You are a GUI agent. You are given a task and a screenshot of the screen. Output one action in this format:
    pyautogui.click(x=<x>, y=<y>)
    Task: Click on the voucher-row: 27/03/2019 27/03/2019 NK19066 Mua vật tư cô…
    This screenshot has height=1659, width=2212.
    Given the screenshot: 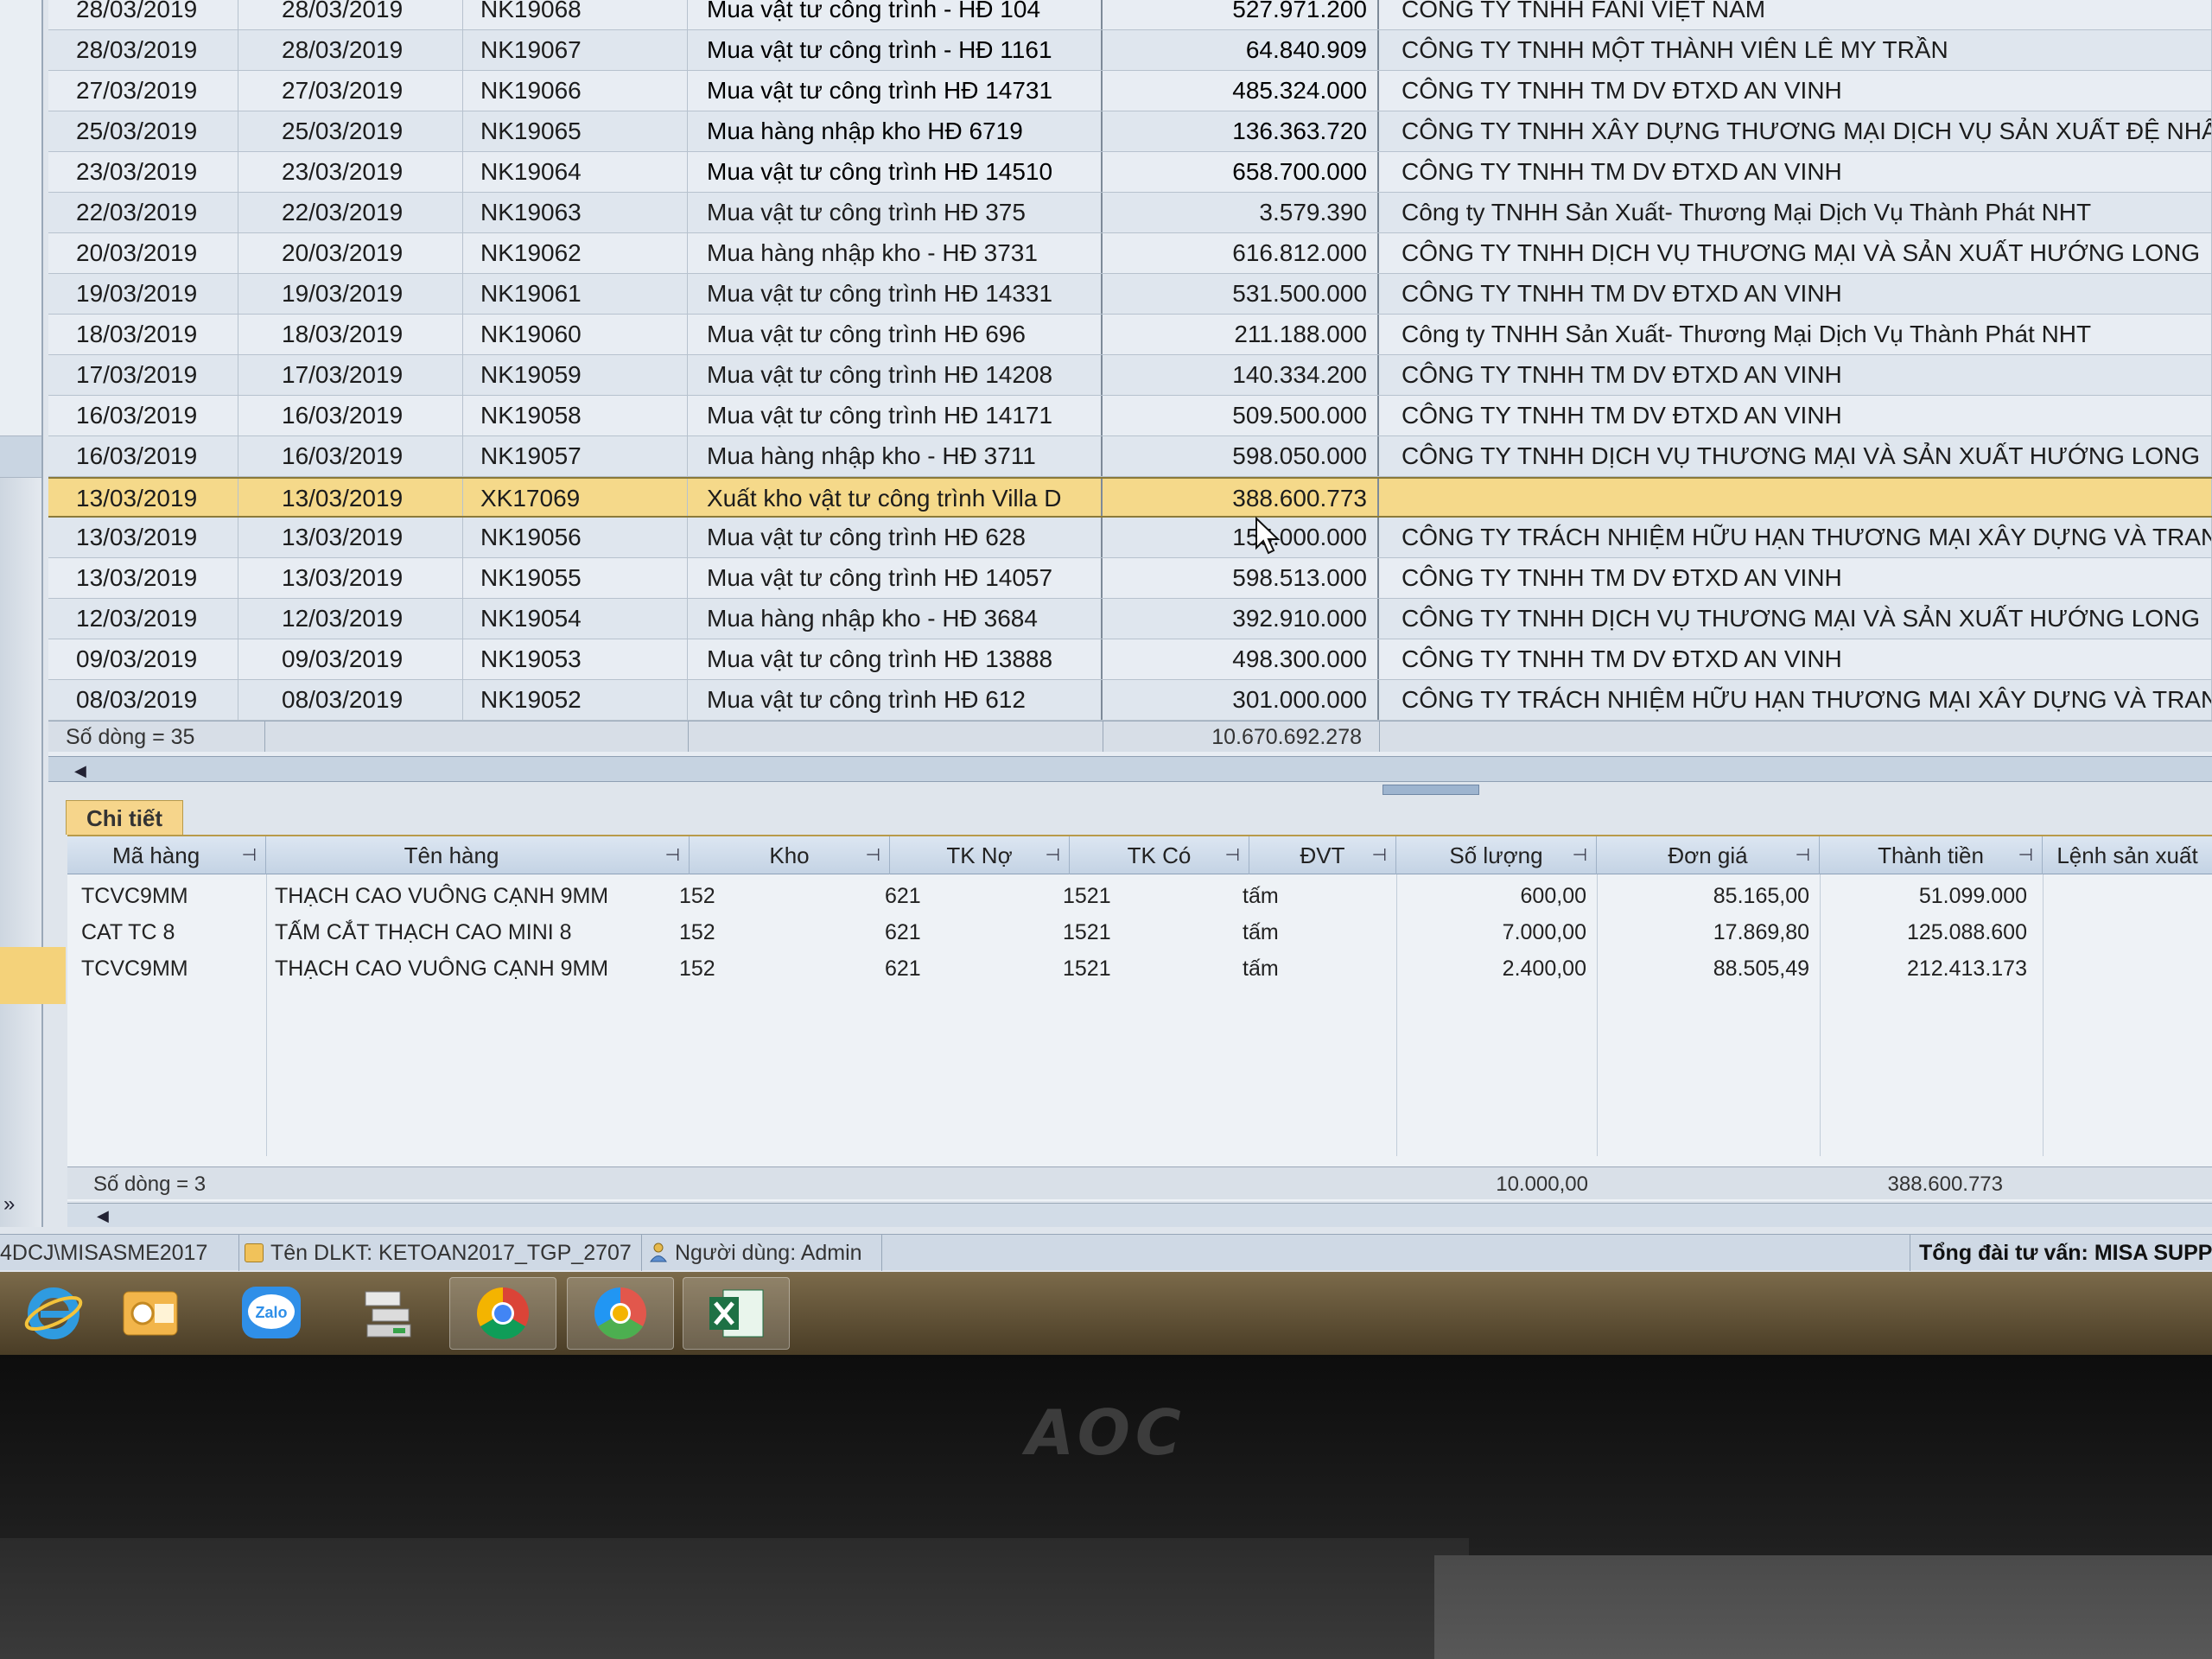 What is the action you would take?
    pyautogui.click(x=1130, y=91)
    